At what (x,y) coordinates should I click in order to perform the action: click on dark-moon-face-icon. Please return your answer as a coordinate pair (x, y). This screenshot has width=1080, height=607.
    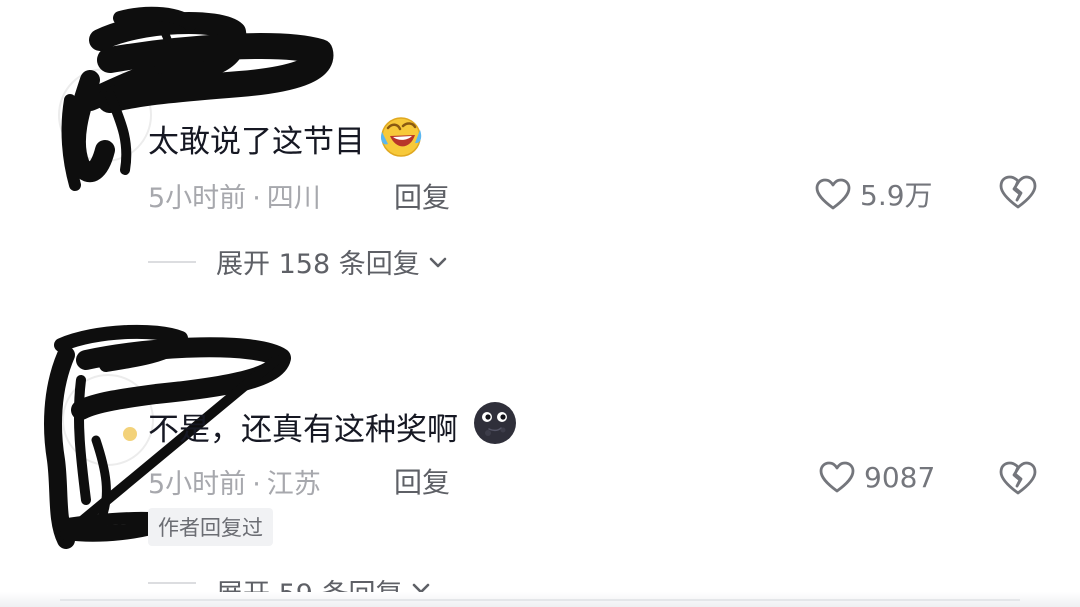
    Looking at the image, I should click on (495, 428).